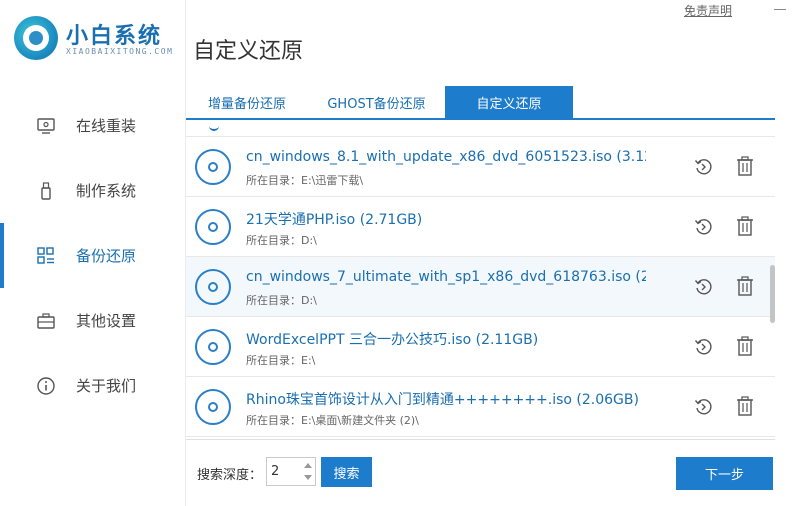 The height and width of the screenshot is (506, 799). I want to click on sidebar-item-make-system: 制作系统, so click(93, 190).